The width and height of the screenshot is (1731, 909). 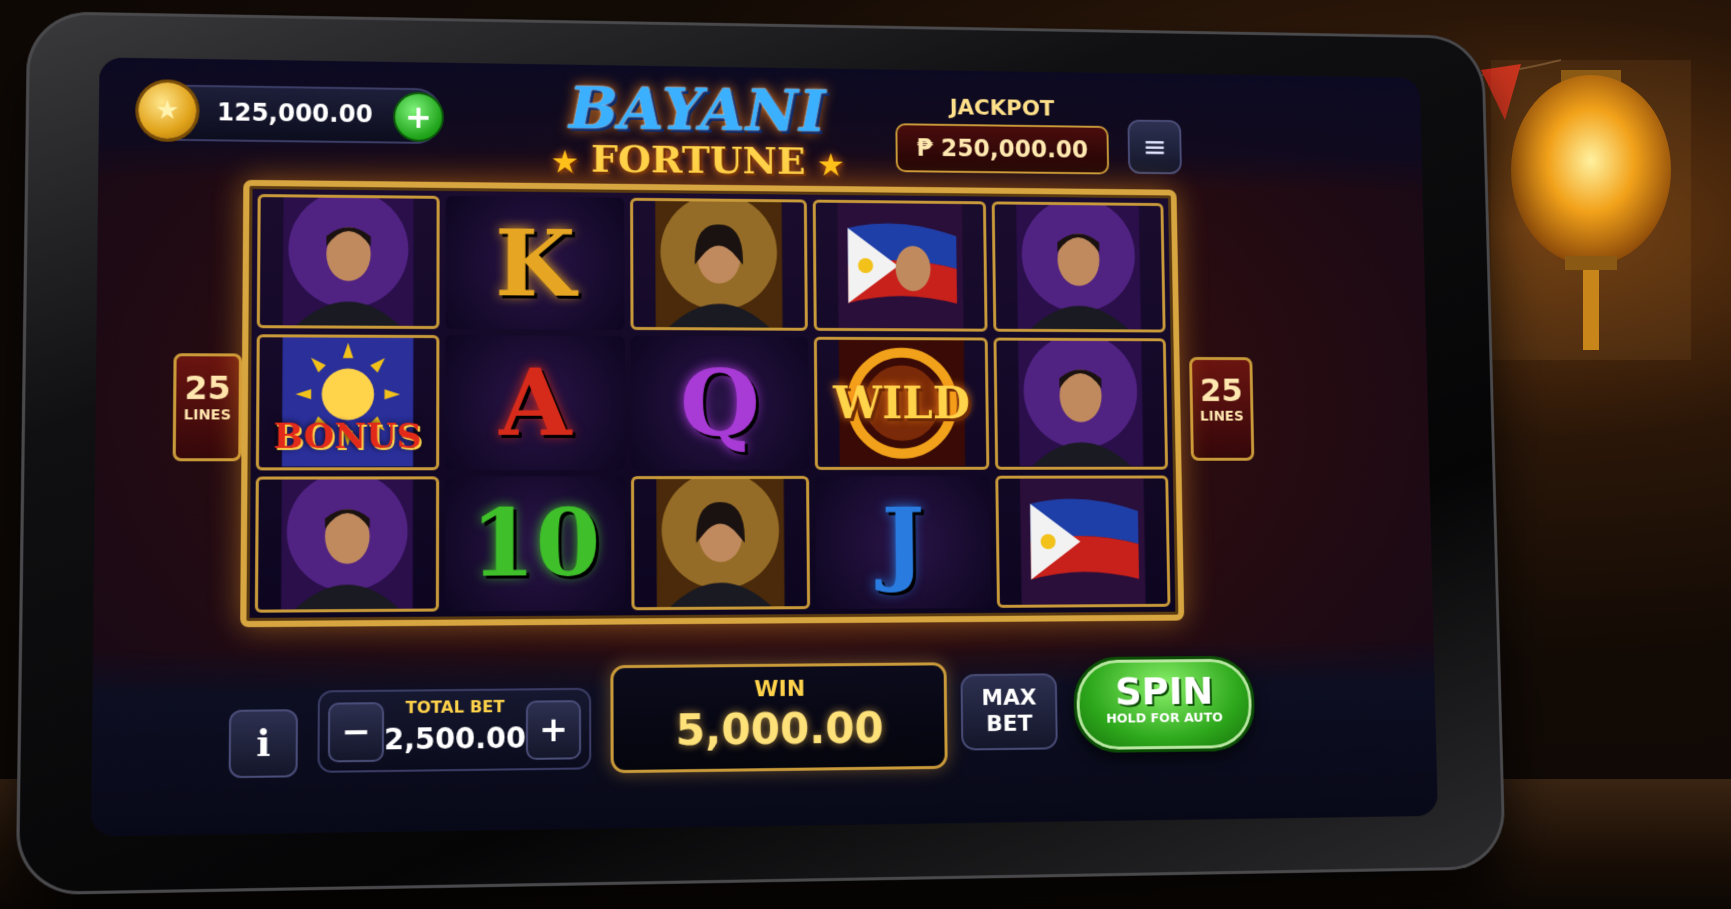 I want to click on logo-title-line2: ★ FORTUNE ★, so click(x=698, y=161).